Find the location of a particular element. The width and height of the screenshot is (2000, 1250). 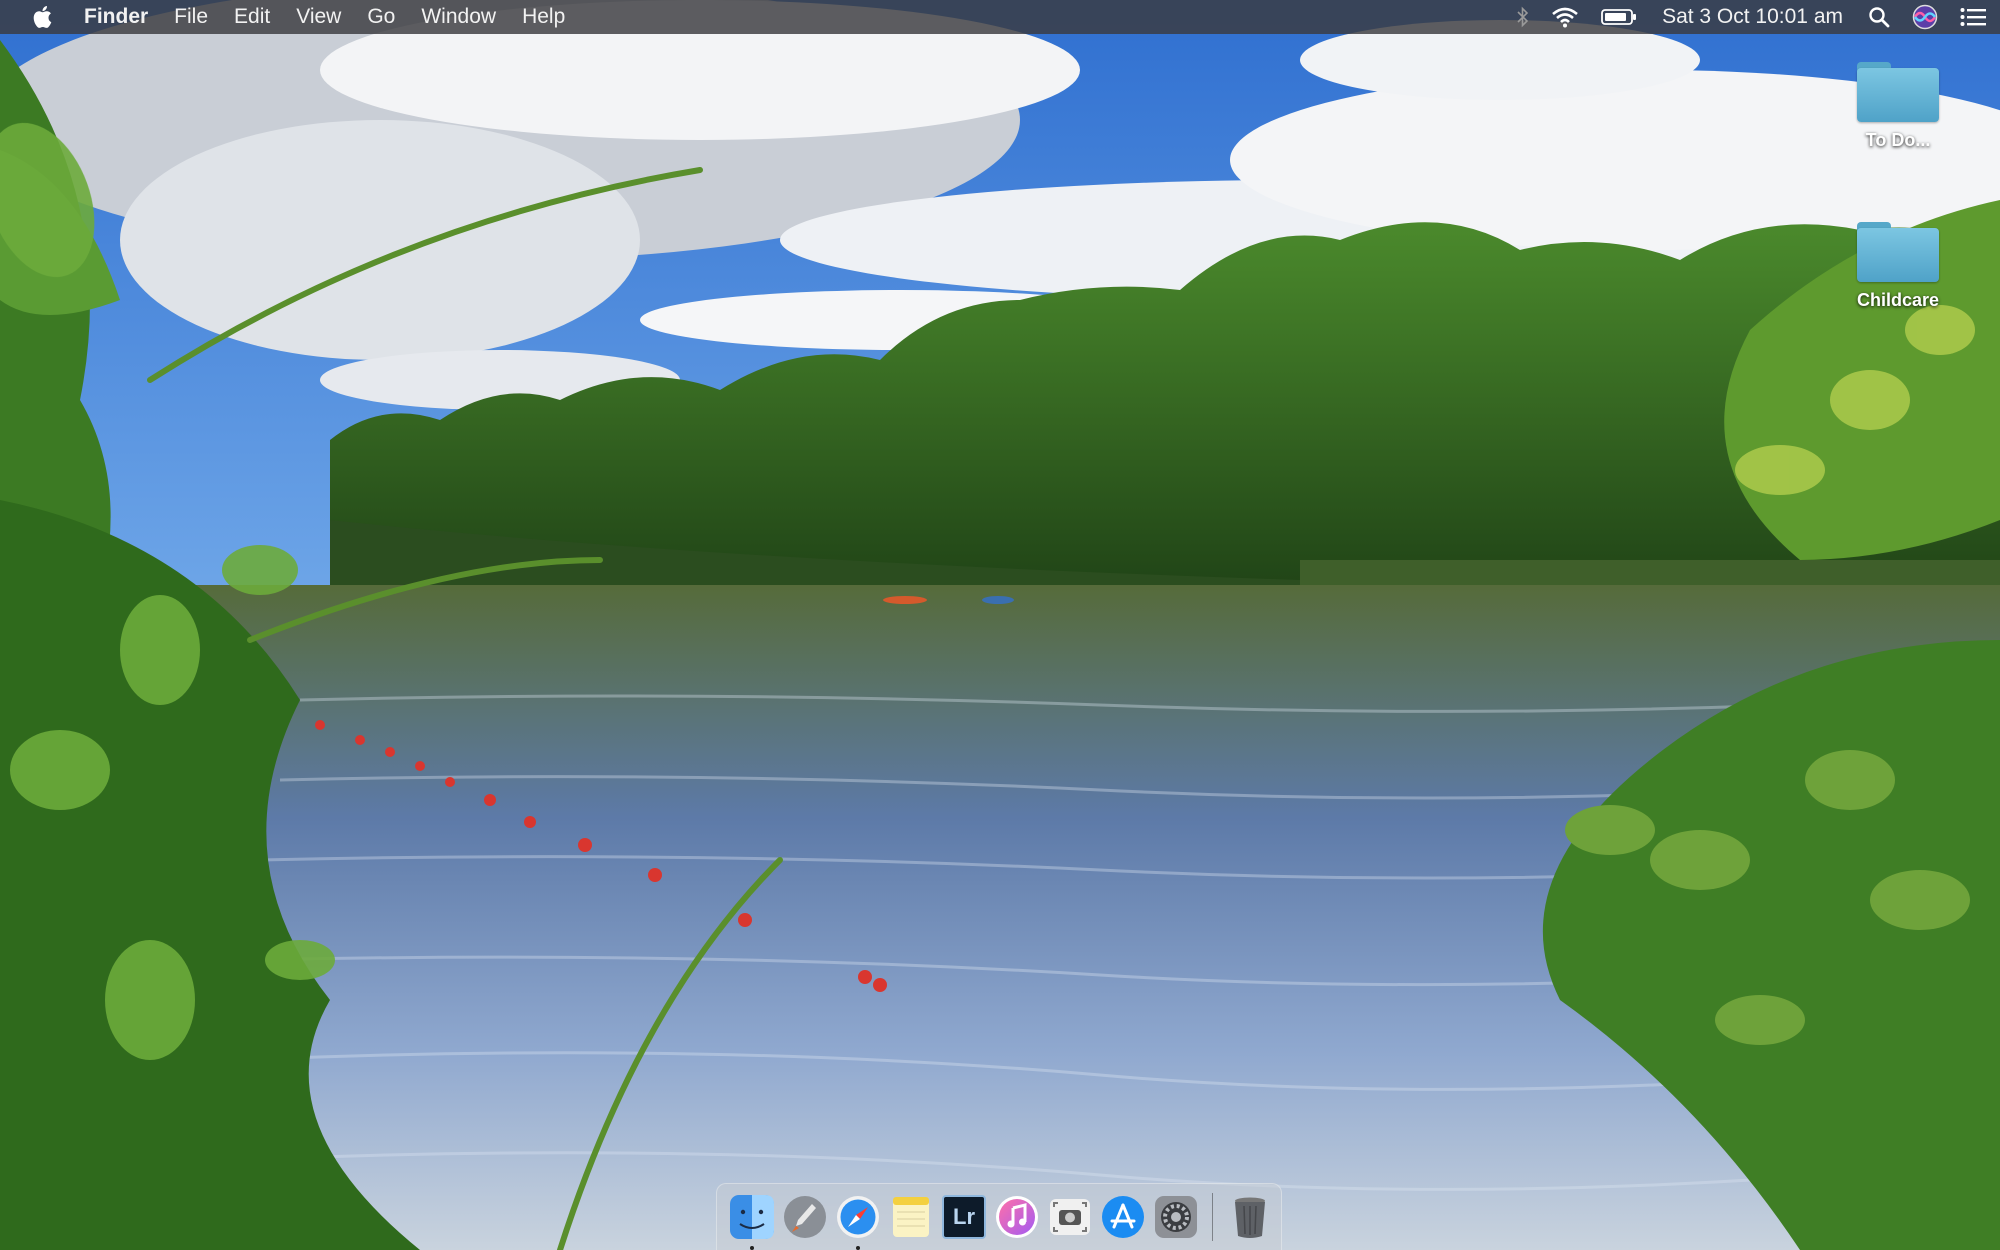

spotlight-search-icon is located at coordinates (1879, 17).